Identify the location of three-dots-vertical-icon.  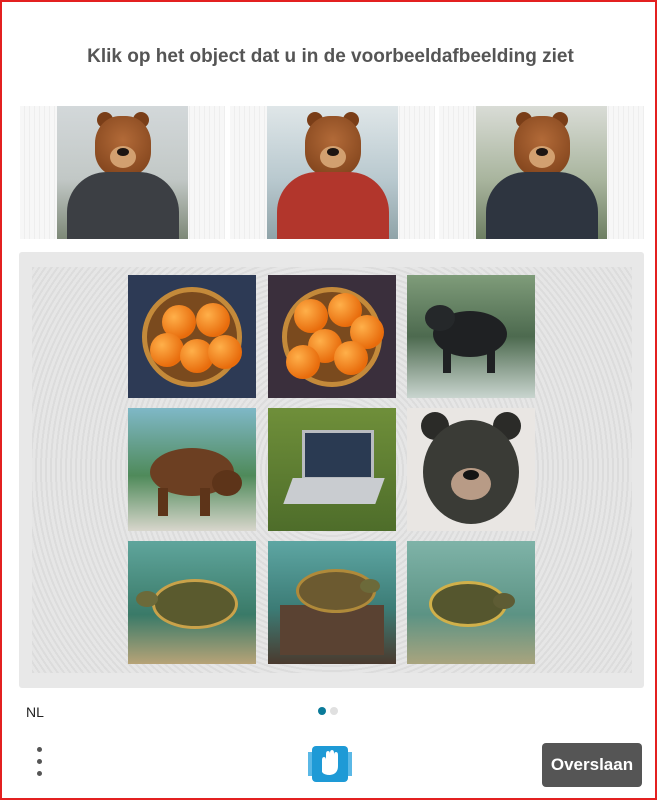
(41, 763).